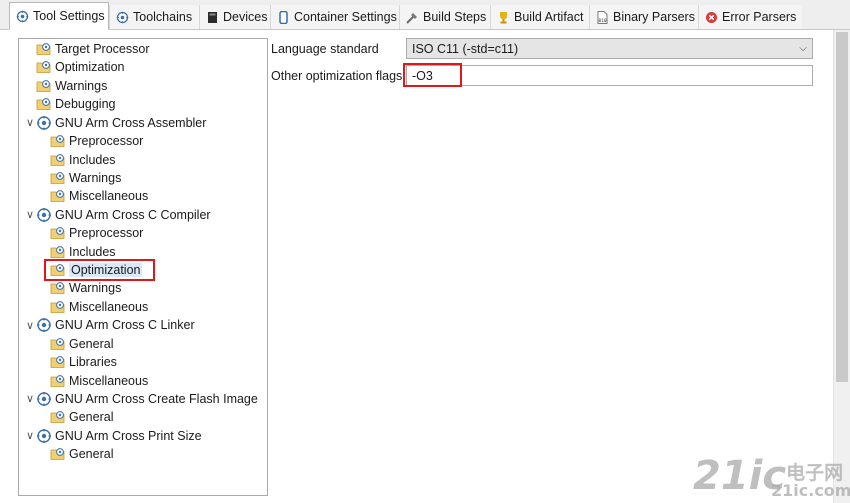 This screenshot has height=503, width=850. Describe the element at coordinates (85, 104) in the screenshot. I see `tree-item-label: Debugging` at that location.